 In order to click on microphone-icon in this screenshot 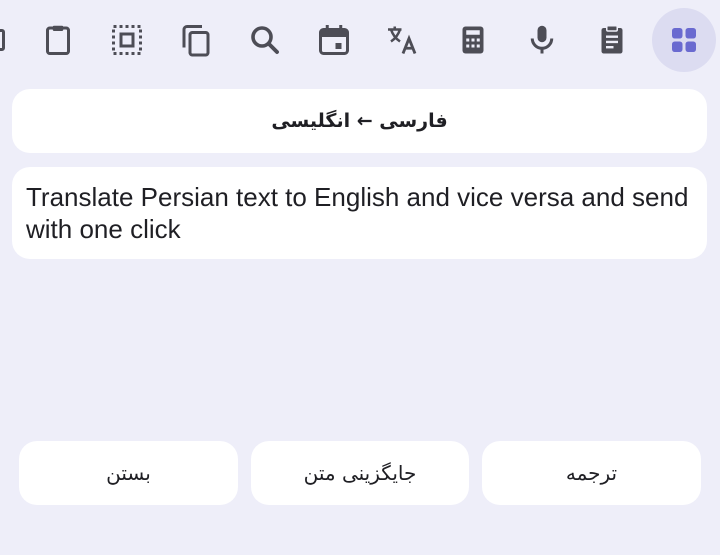, I will do `click(542, 39)`.